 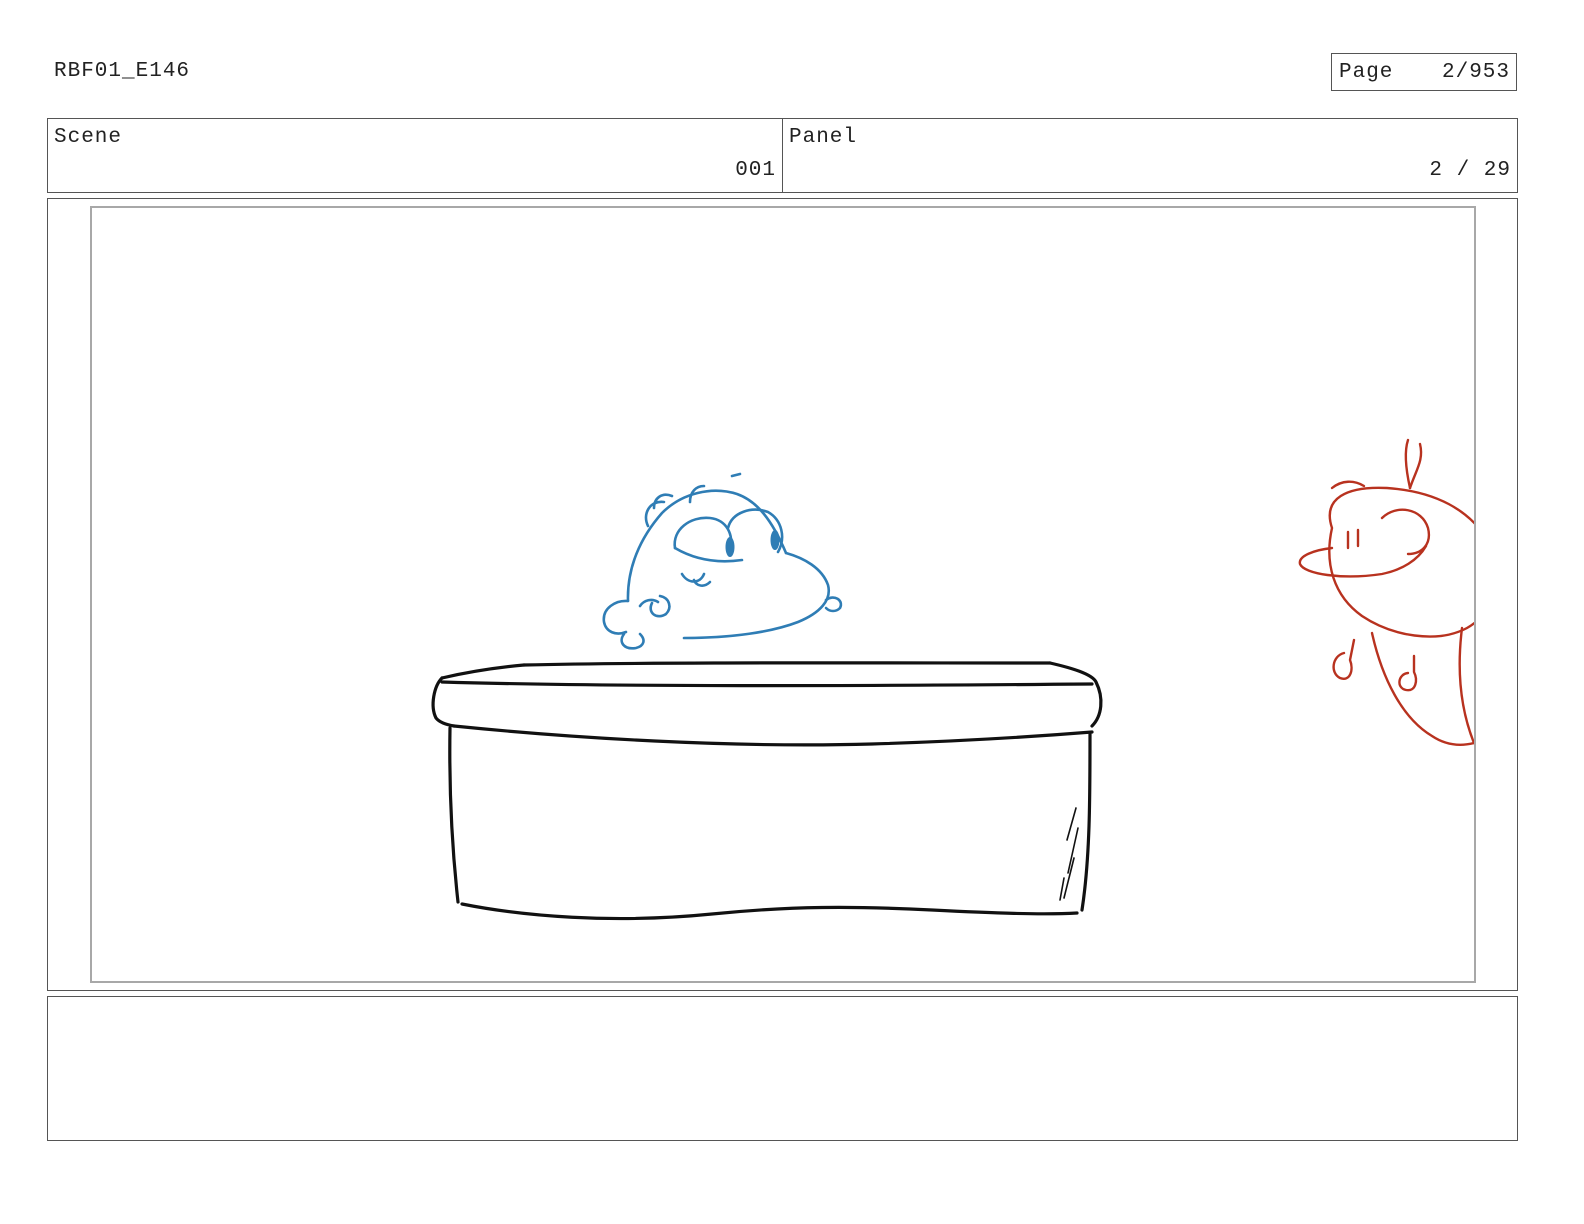 What do you see at coordinates (415, 155) in the screenshot?
I see `scene-cell: Scene 001` at bounding box center [415, 155].